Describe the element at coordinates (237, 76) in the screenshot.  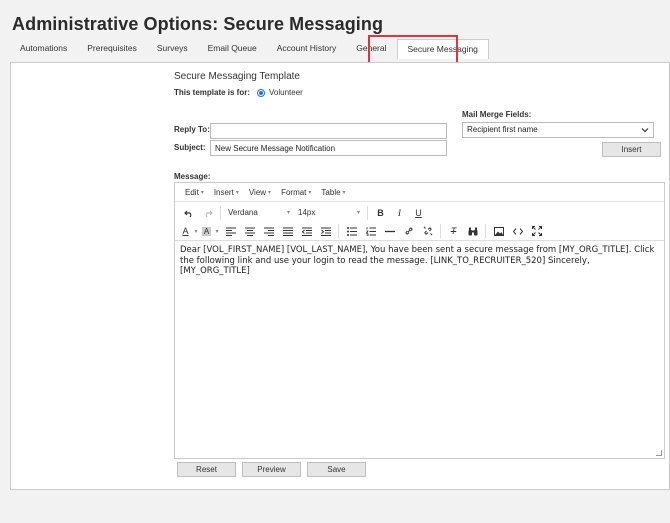
I see `section-title: Secure Messaging Template` at that location.